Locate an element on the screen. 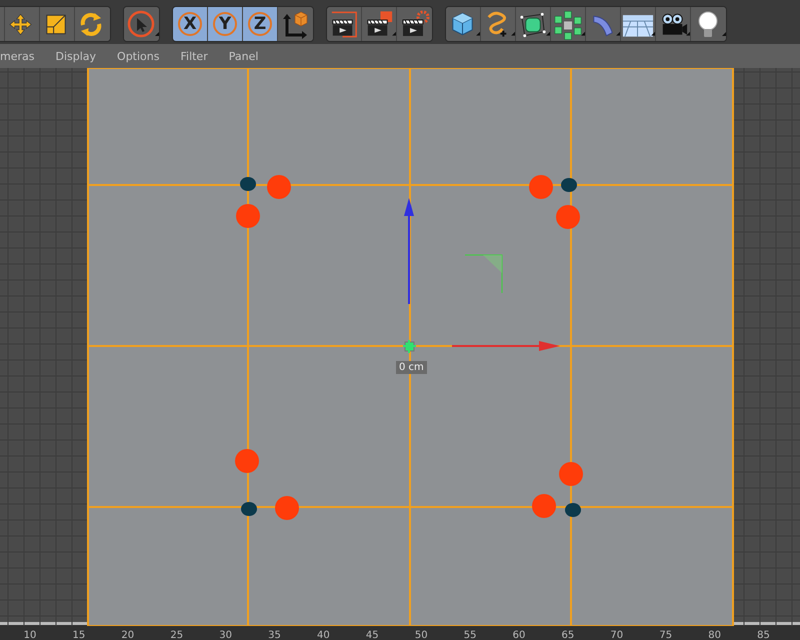 Image resolution: width=800 pixels, height=640 pixels. origin-label: 0 cm is located at coordinates (411, 367).